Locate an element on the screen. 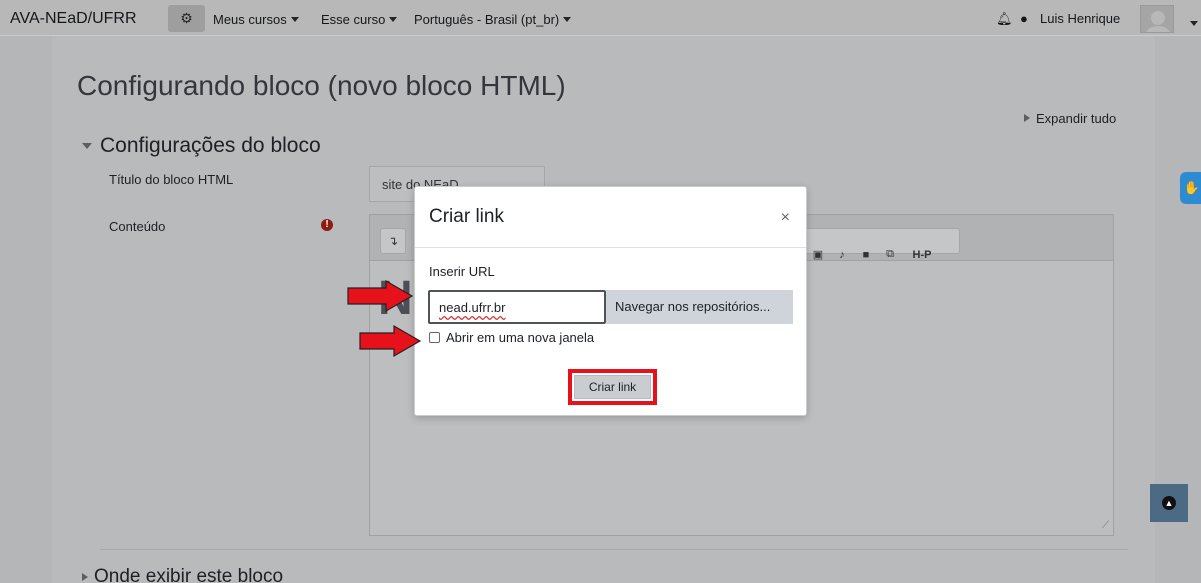  backdrop-overlay is located at coordinates (600, 17).